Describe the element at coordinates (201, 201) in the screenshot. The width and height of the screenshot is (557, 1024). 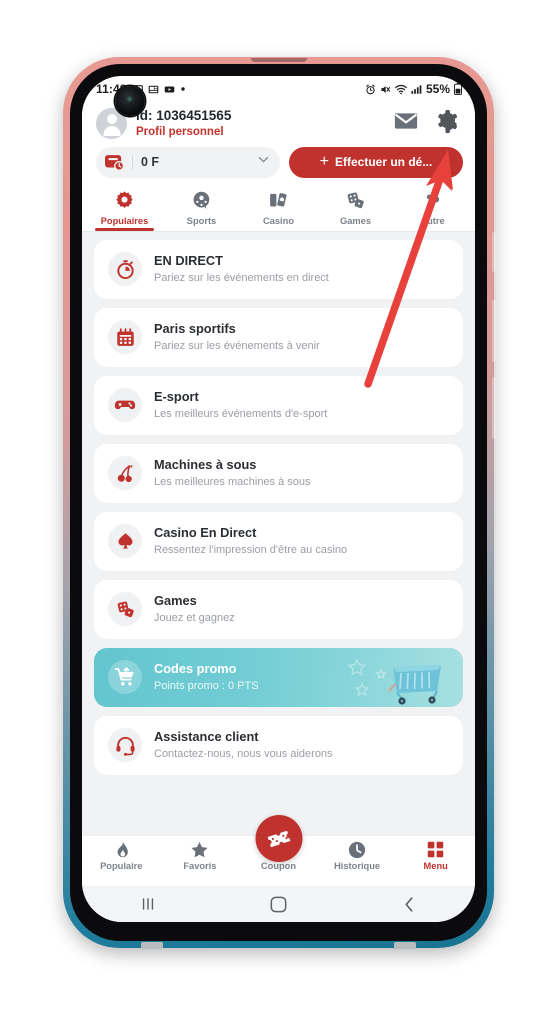
I see `soccer-ball-icon` at that location.